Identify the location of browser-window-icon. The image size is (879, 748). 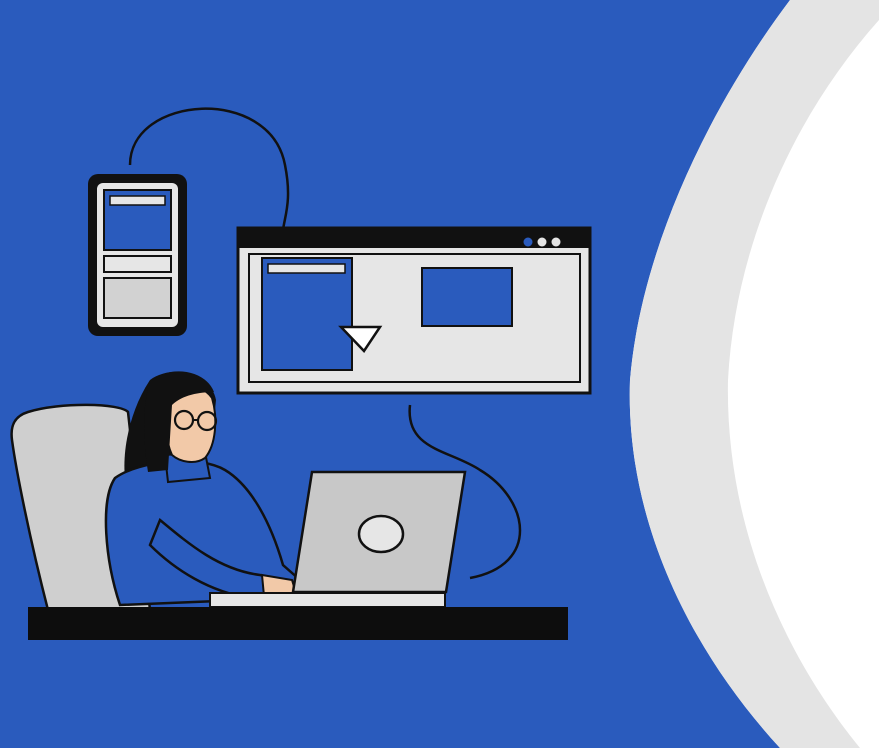
(414, 310).